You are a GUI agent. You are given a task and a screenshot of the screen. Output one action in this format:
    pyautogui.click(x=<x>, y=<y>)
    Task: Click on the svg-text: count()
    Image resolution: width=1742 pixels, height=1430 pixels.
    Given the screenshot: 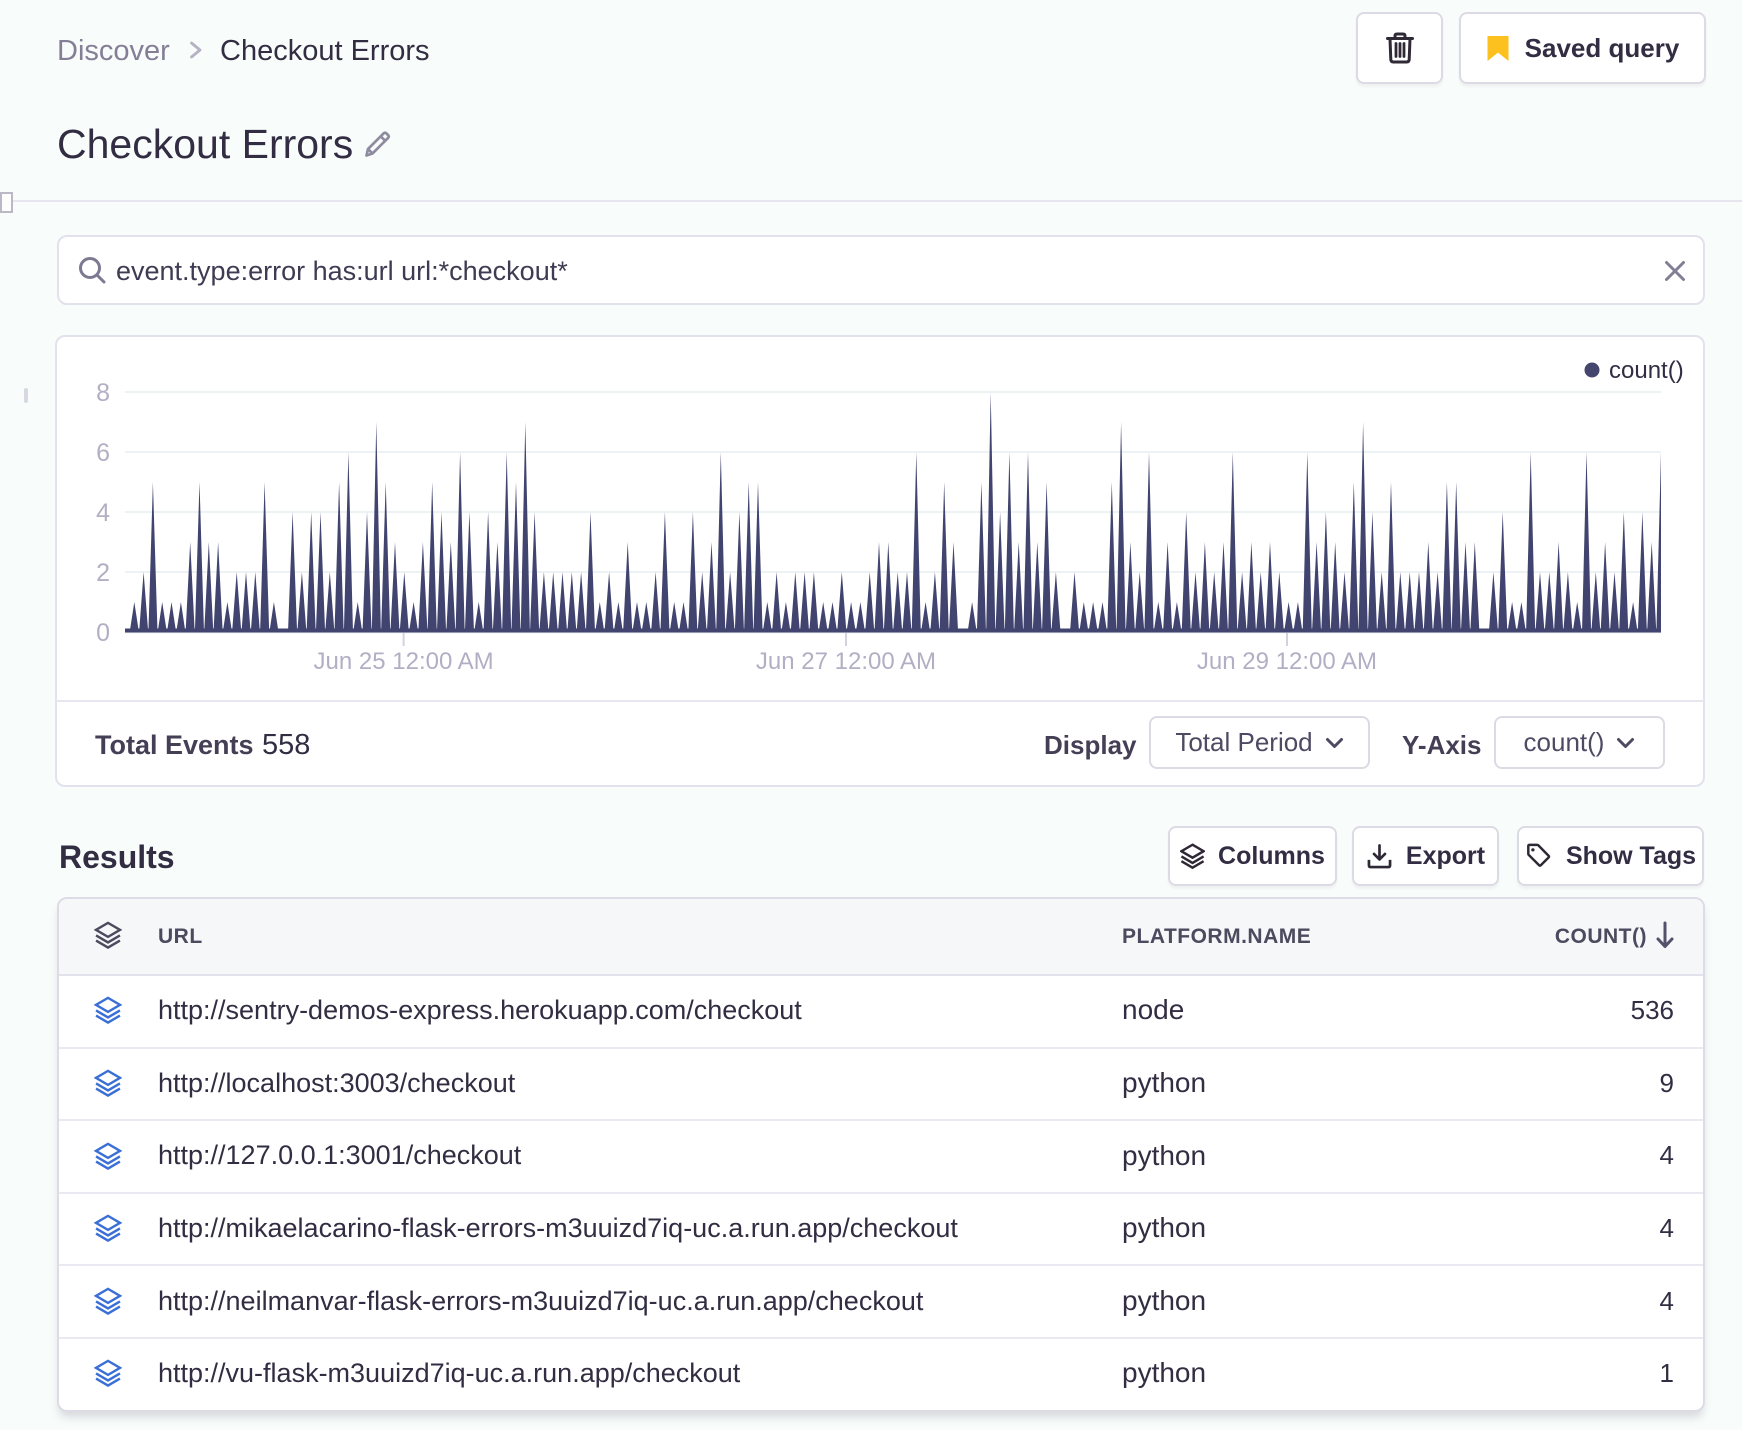 What is the action you would take?
    pyautogui.click(x=1646, y=370)
    